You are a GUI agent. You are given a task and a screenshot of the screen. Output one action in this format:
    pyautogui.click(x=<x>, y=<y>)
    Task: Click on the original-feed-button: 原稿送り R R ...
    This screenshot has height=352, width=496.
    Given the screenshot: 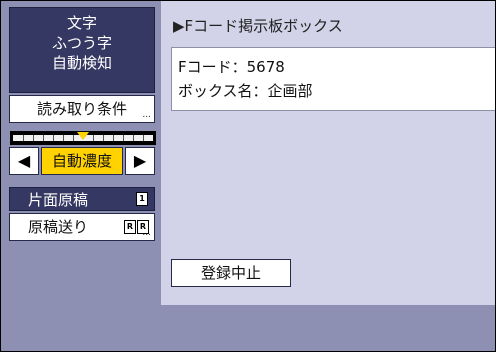 What is the action you would take?
    pyautogui.click(x=82, y=227)
    